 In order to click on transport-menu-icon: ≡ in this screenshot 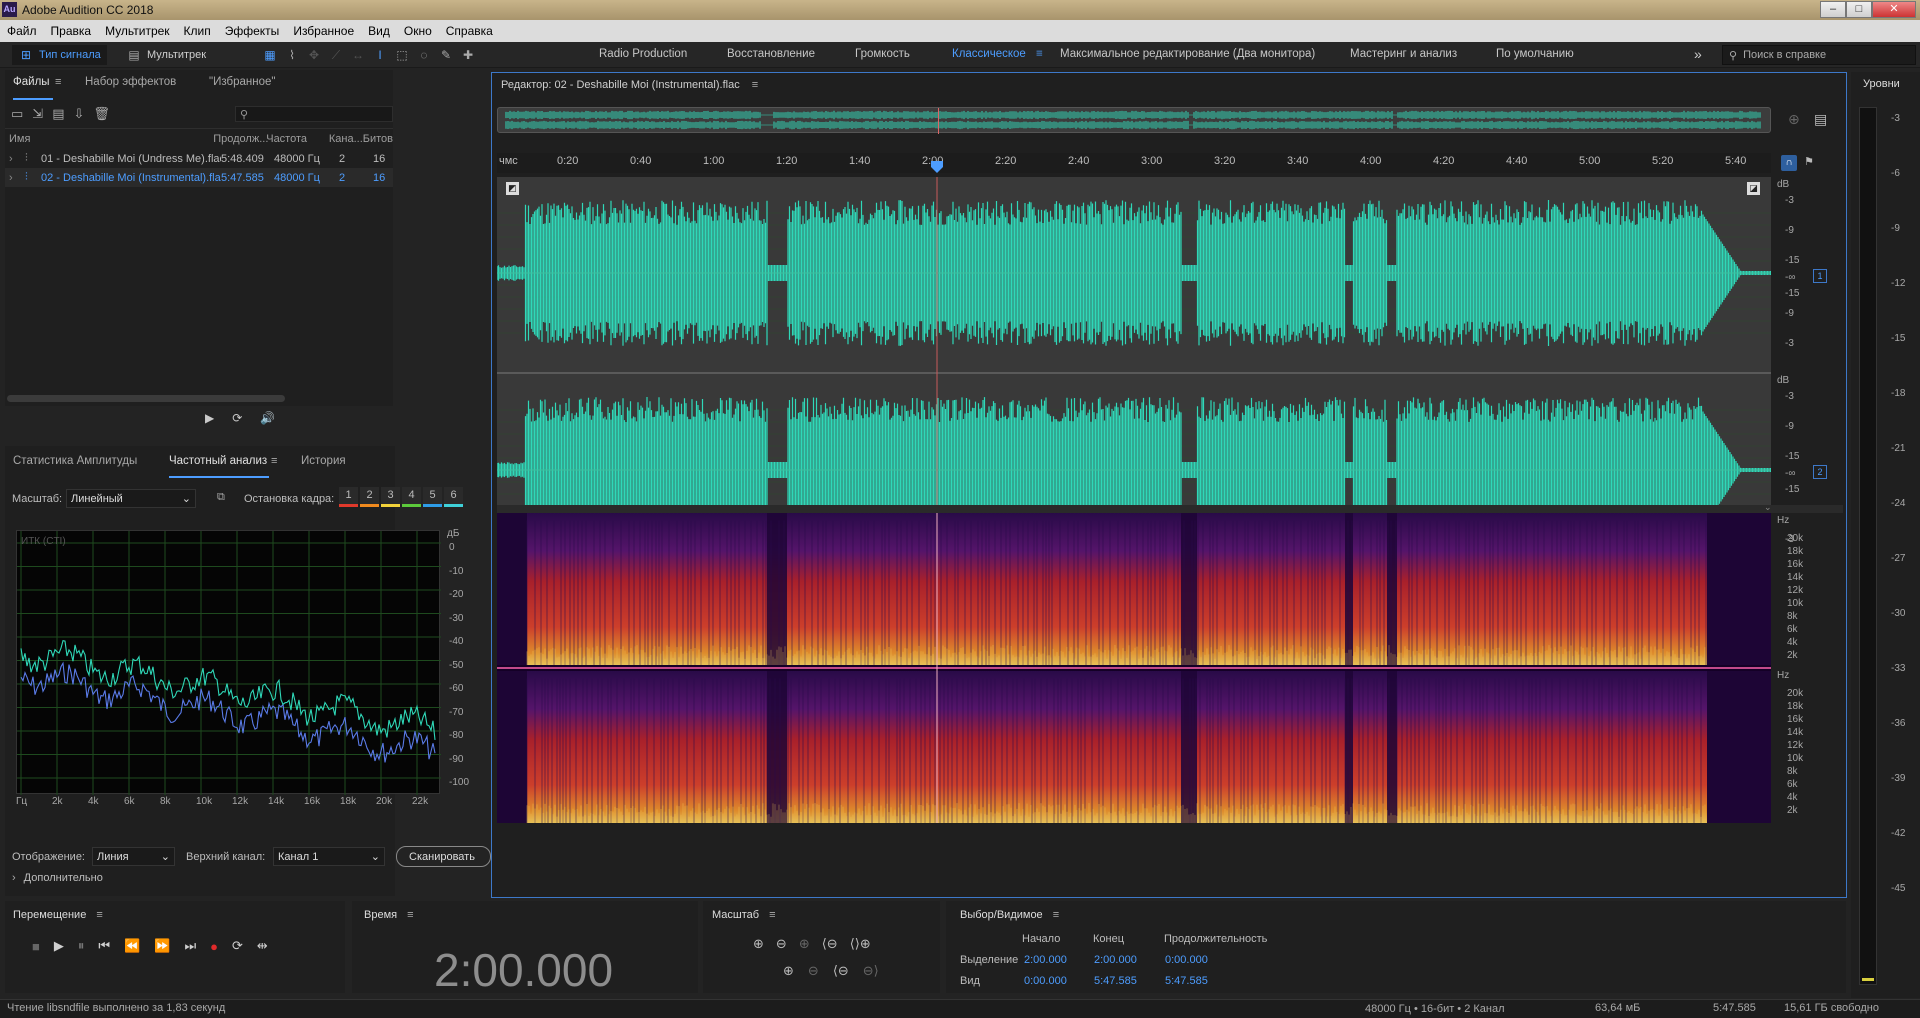, I will do `click(99, 915)`.